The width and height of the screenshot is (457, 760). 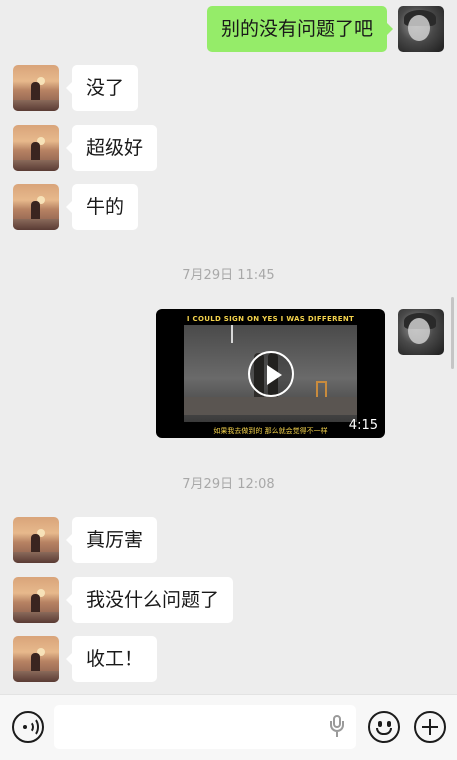 I want to click on message-input, so click(x=205, y=727).